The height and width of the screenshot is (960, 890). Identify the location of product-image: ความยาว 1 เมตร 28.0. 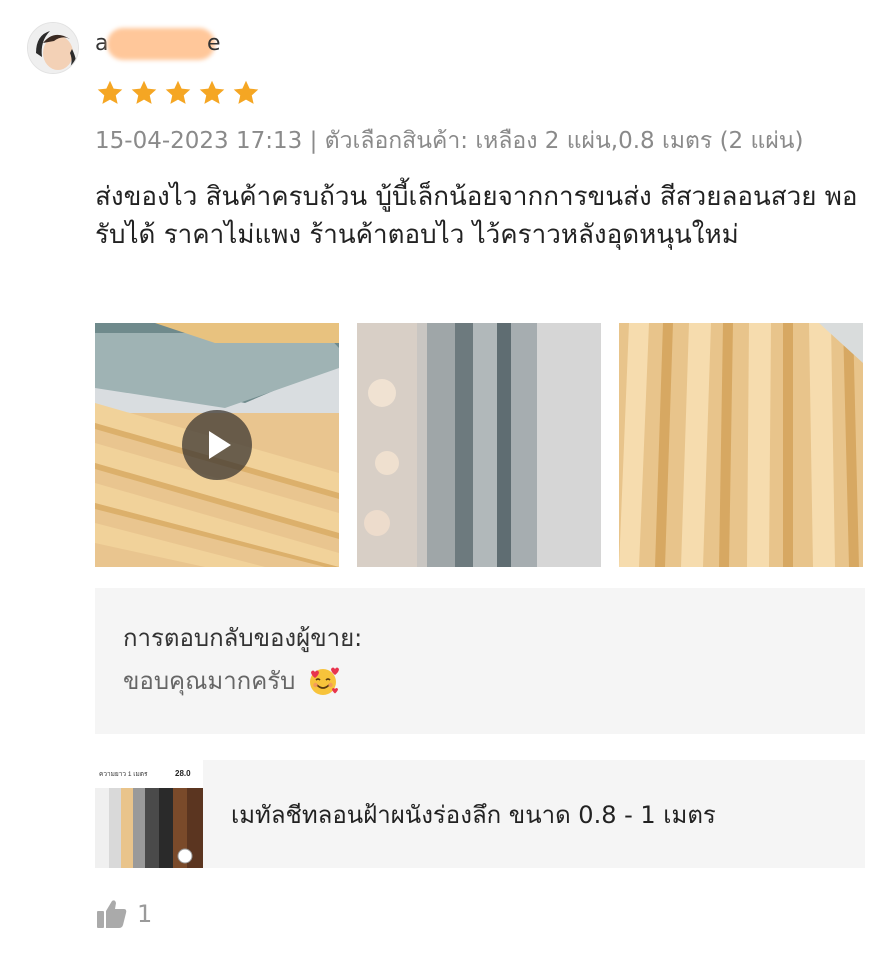
(149, 814).